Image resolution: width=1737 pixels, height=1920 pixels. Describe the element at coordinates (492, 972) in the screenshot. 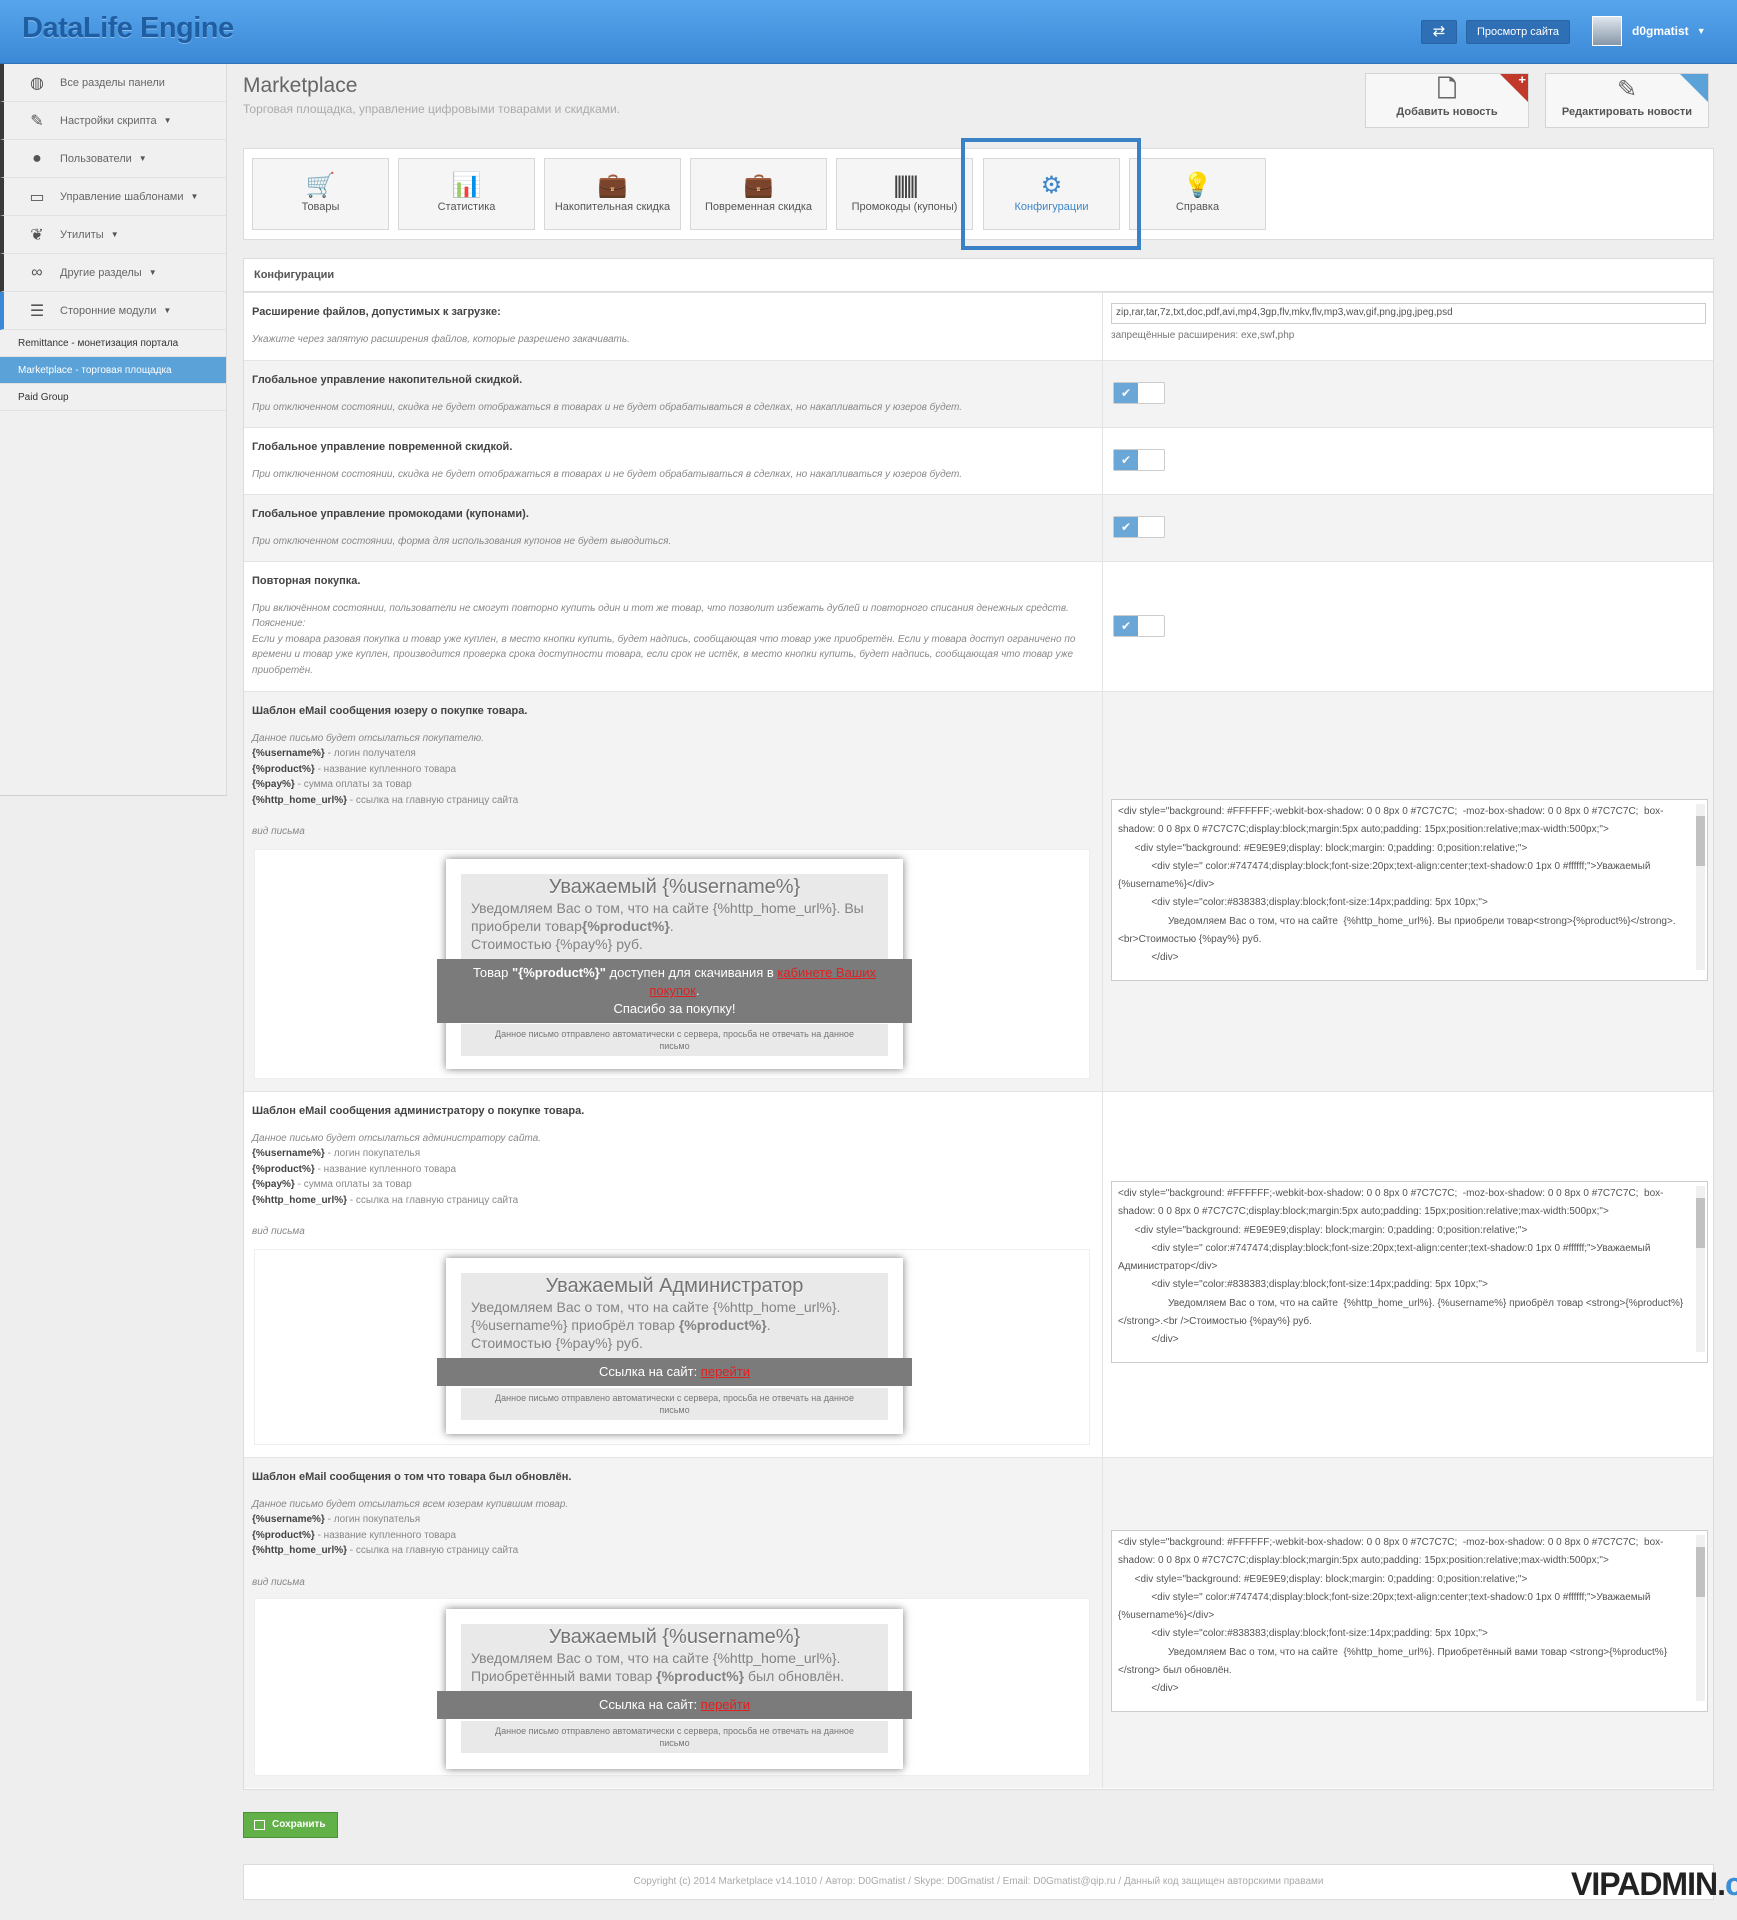

I see `band-text: Товар` at that location.